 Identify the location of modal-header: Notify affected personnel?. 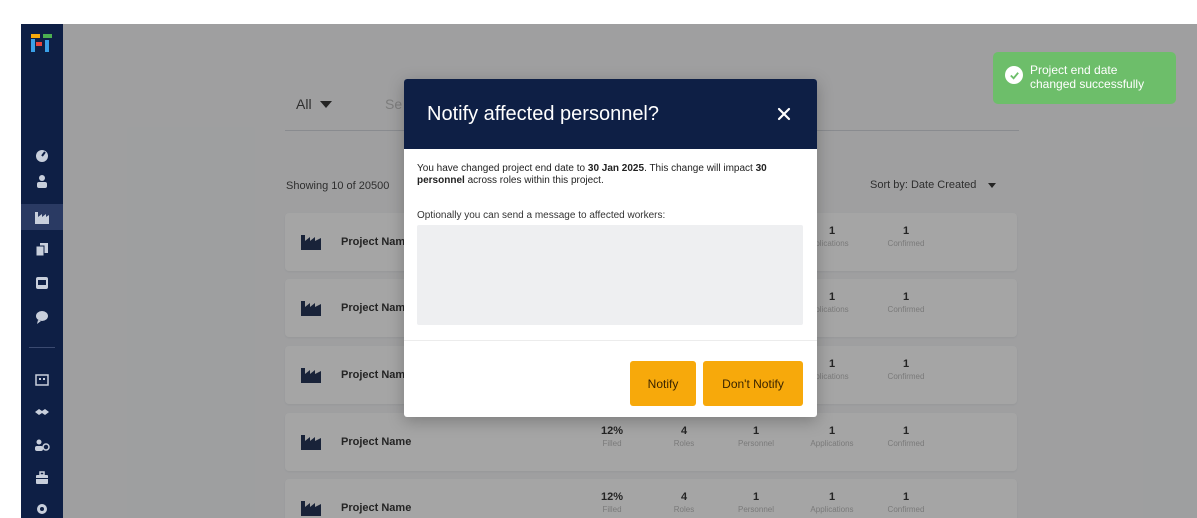
(610, 114).